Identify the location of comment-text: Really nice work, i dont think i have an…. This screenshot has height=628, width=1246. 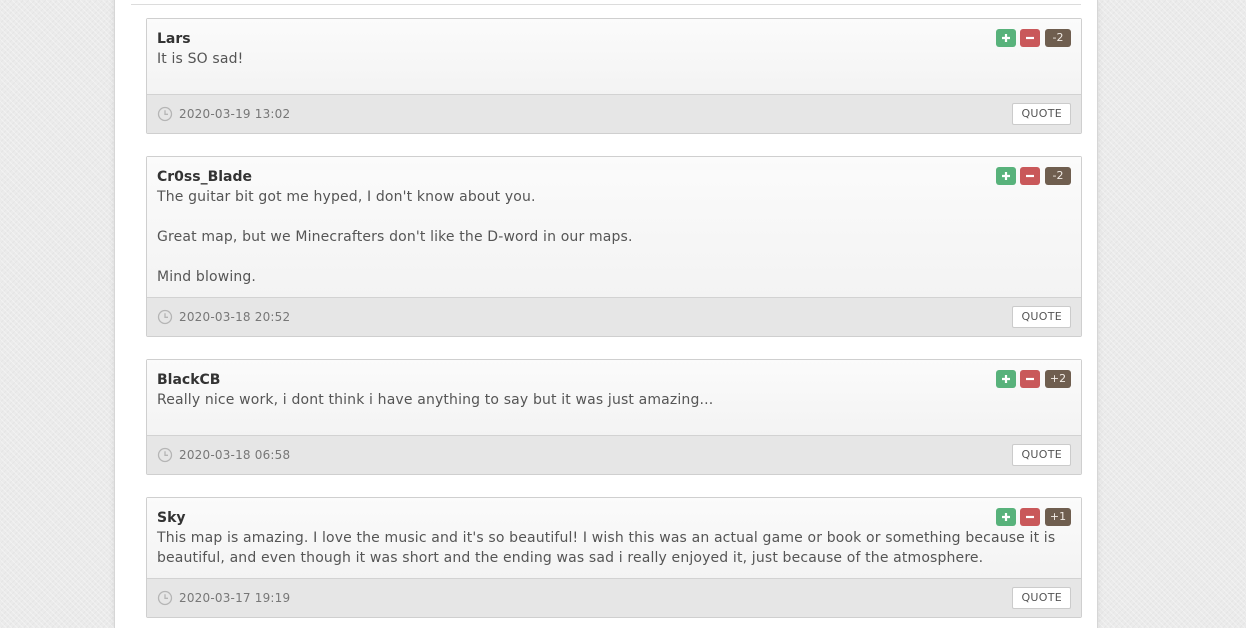
(614, 400).